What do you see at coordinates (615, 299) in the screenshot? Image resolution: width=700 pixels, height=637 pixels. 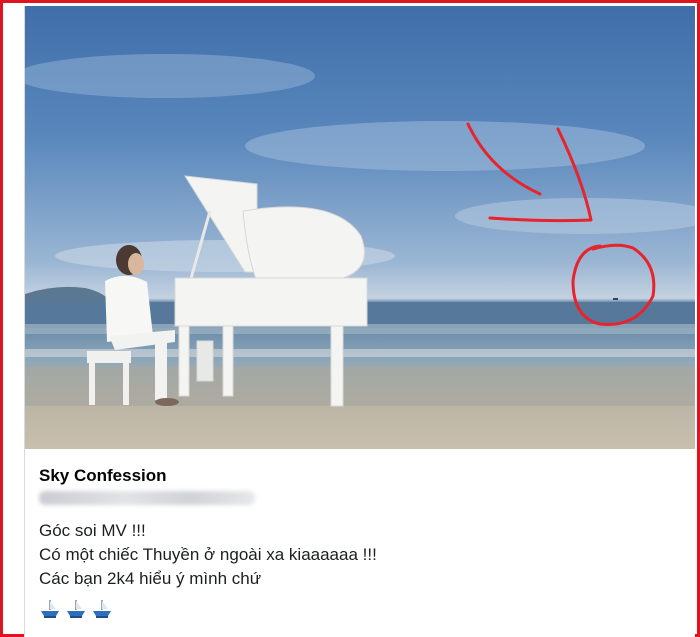 I see `distant-boat` at bounding box center [615, 299].